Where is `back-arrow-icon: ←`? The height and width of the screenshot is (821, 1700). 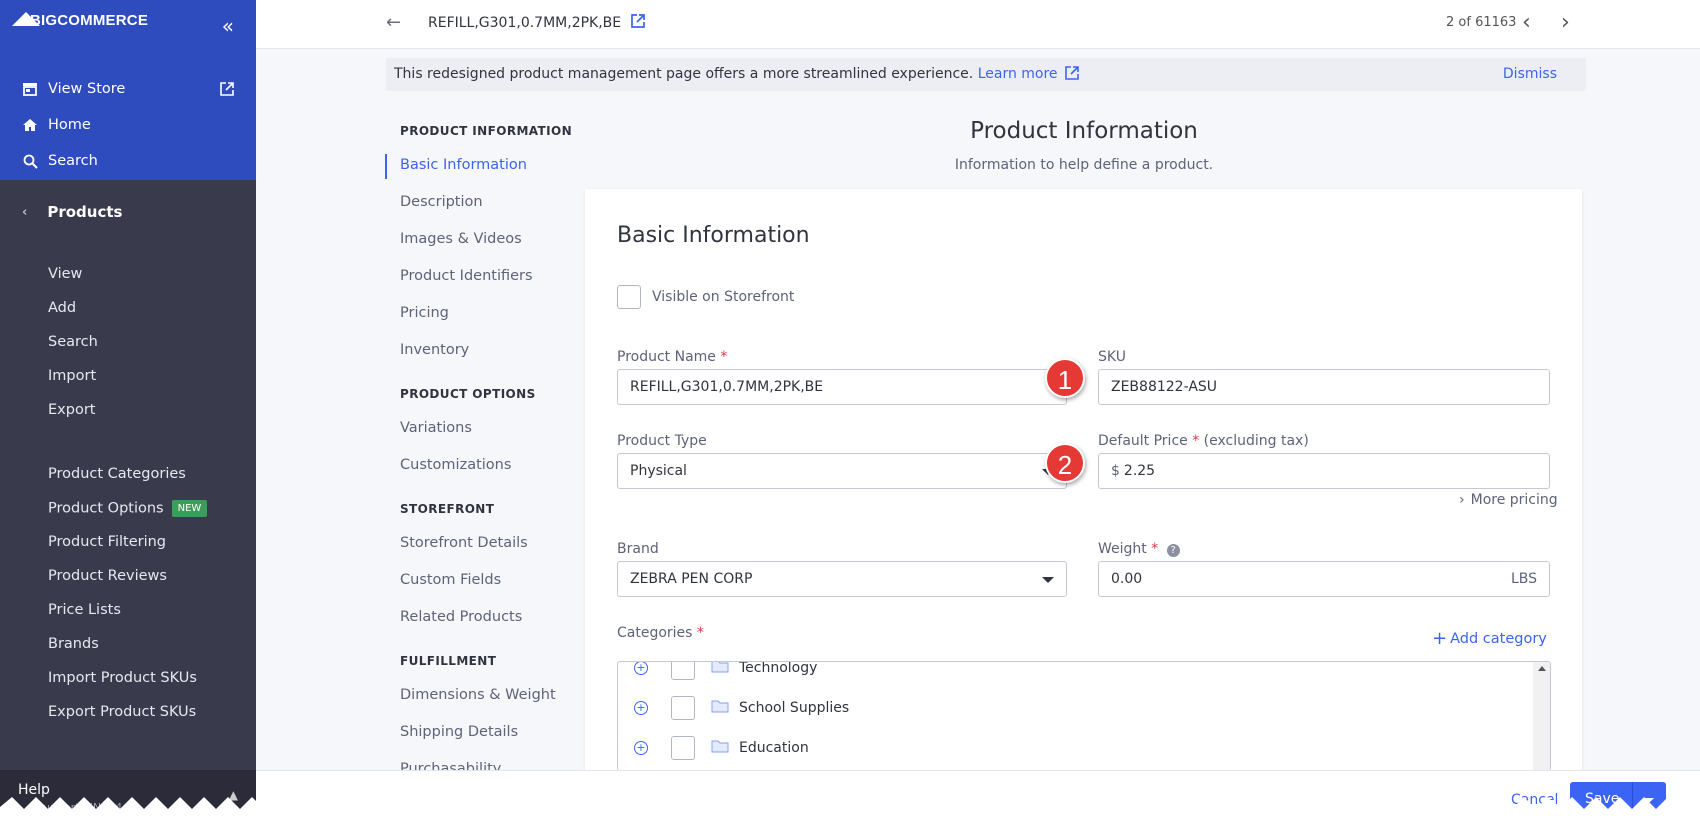 back-arrow-icon: ← is located at coordinates (393, 22).